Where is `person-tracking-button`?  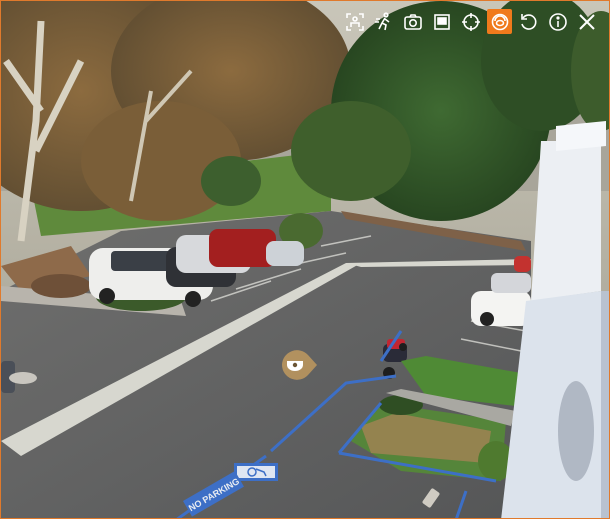 person-tracking-button is located at coordinates (383, 21).